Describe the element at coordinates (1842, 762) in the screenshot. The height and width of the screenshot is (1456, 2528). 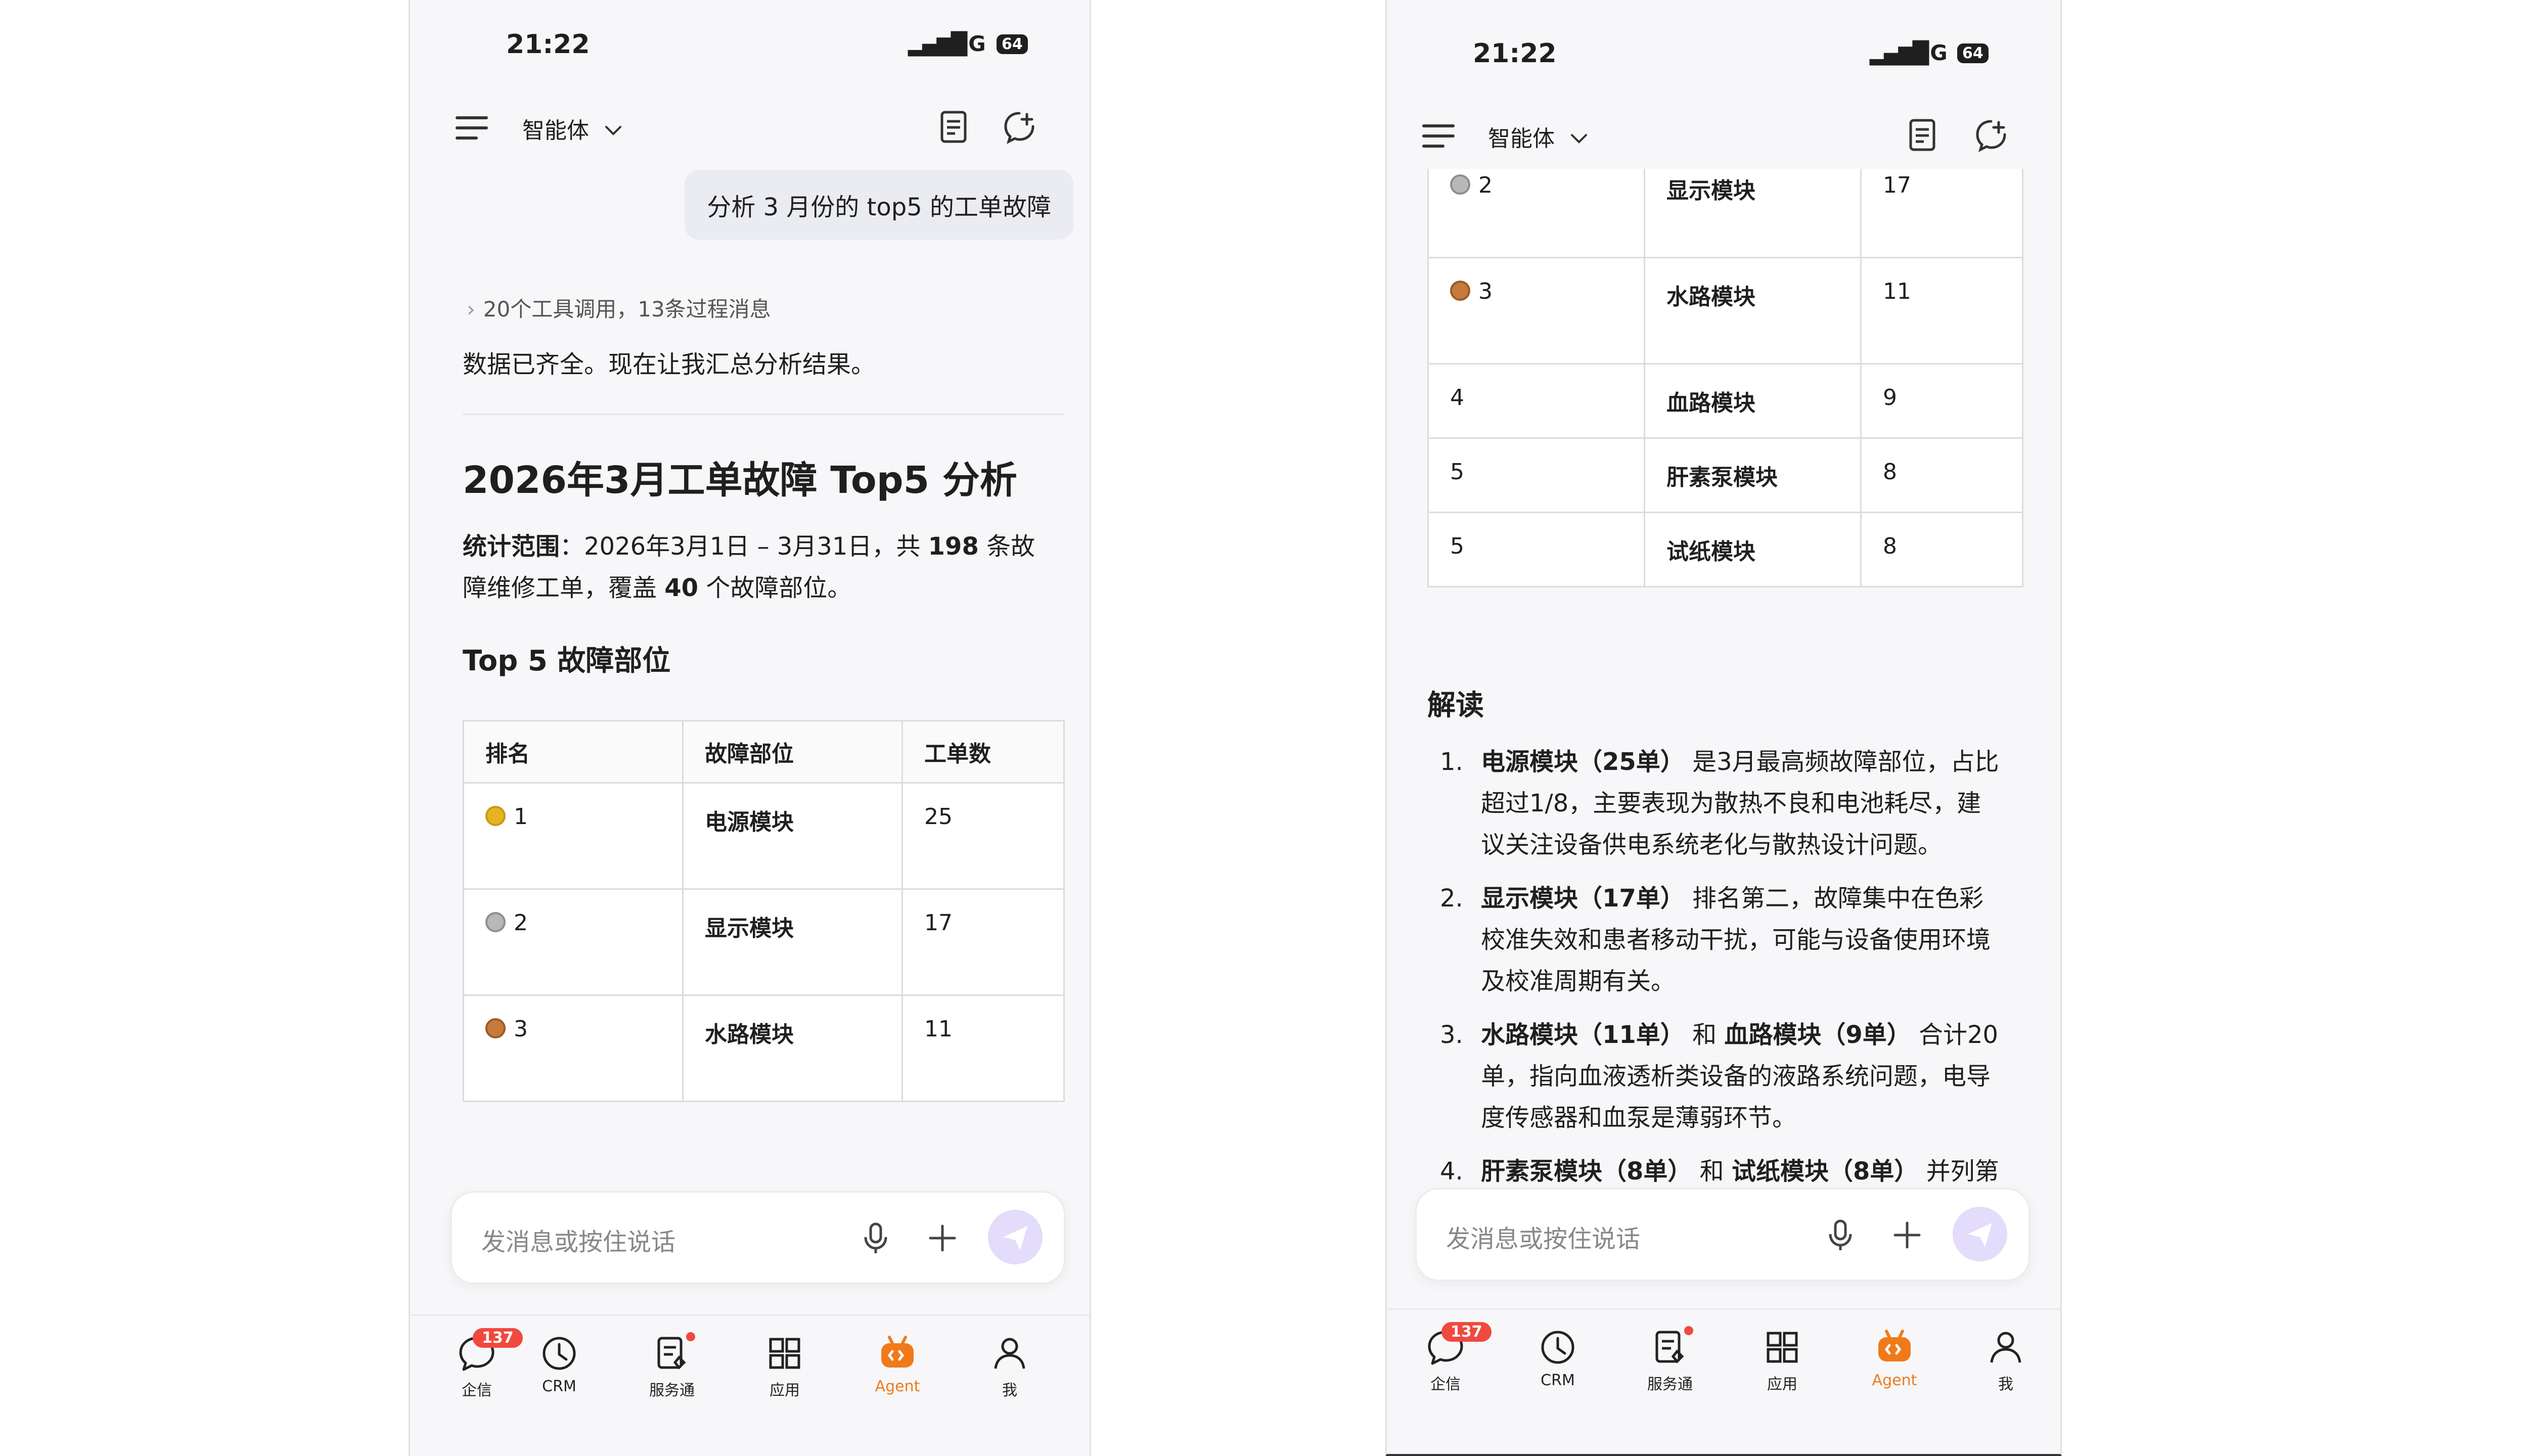
I see `interpretation-text: 是3月最高频故障部位，占比` at that location.